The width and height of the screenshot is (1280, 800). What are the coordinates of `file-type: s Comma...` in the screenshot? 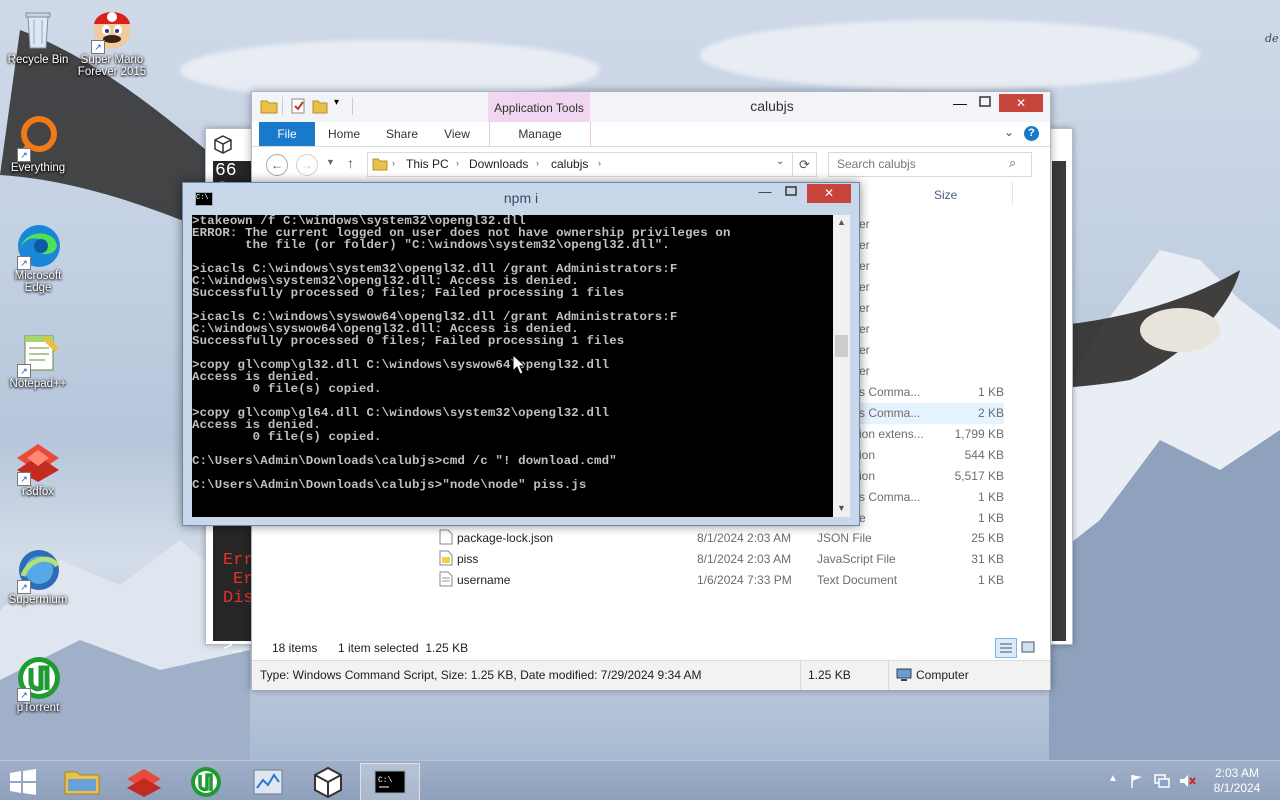 It's located at (890, 413).